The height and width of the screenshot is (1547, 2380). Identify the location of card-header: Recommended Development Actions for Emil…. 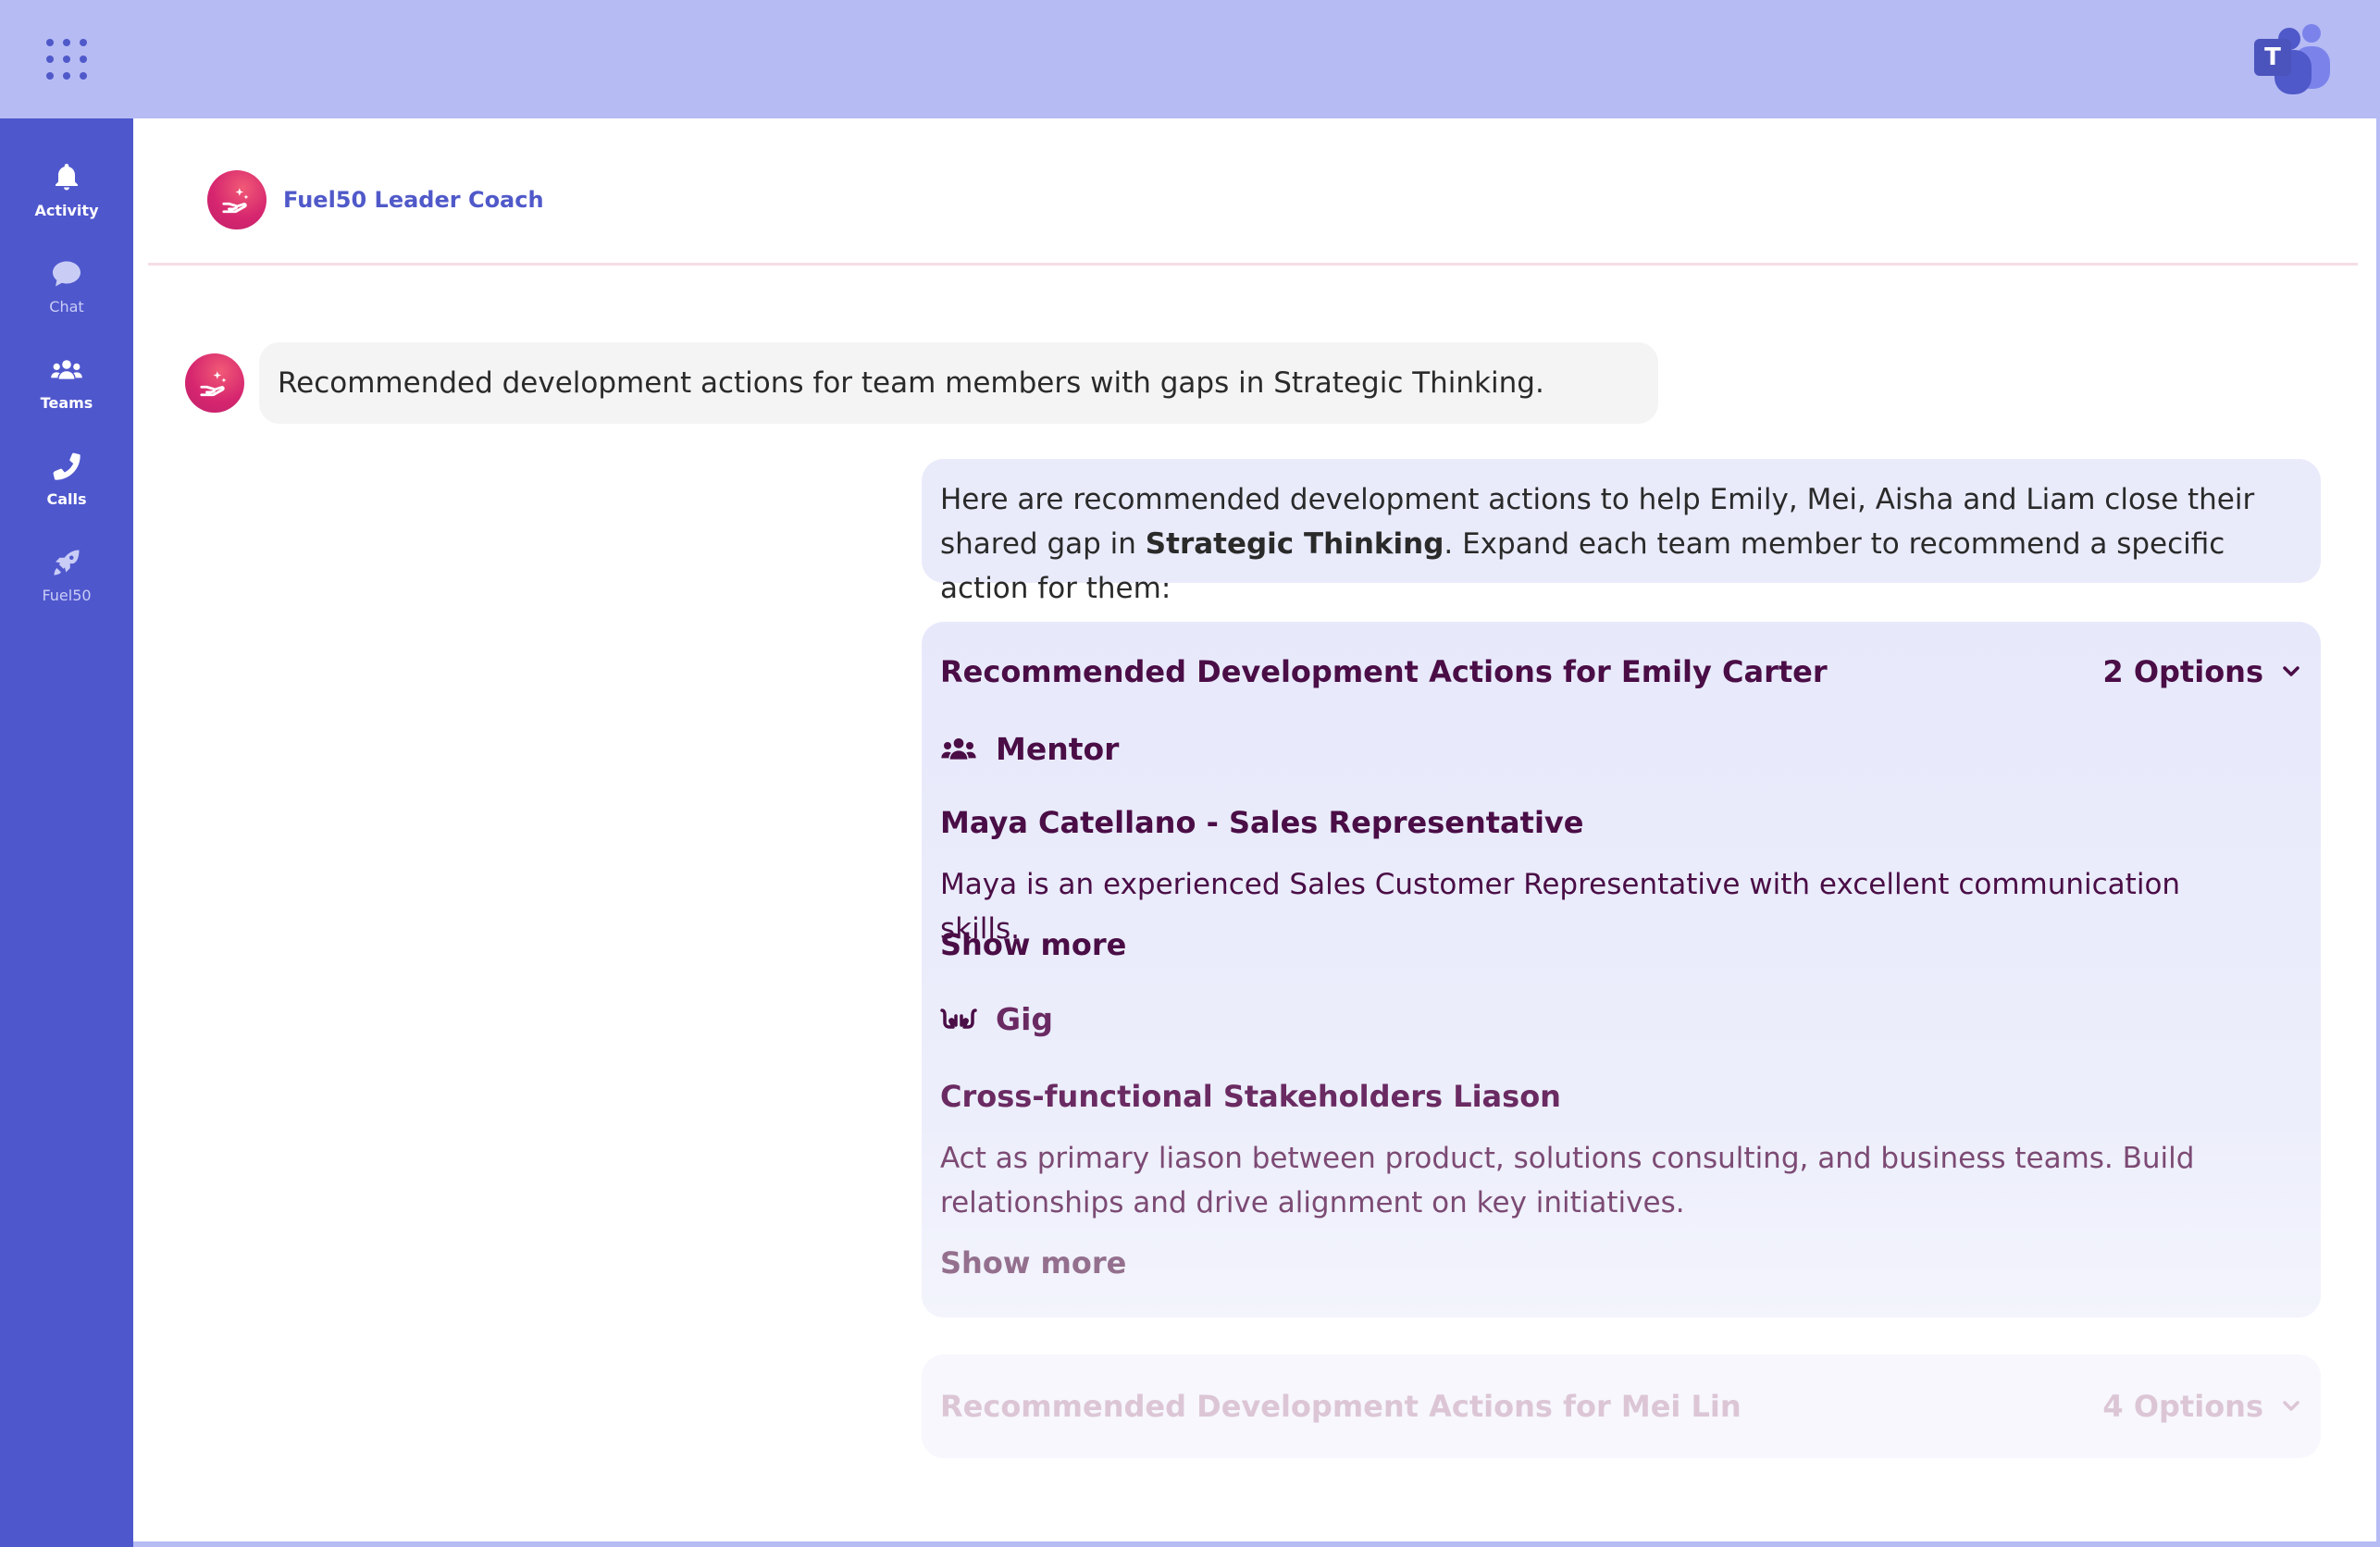
(1621, 672).